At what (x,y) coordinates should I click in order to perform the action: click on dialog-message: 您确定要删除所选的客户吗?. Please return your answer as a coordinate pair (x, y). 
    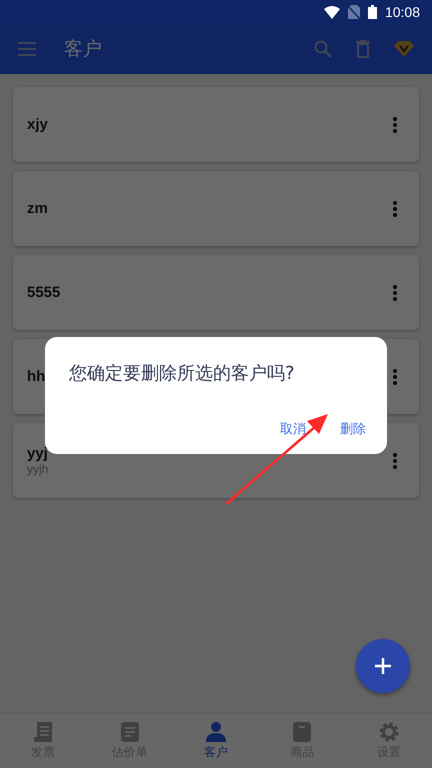
    Looking at the image, I should click on (182, 373).